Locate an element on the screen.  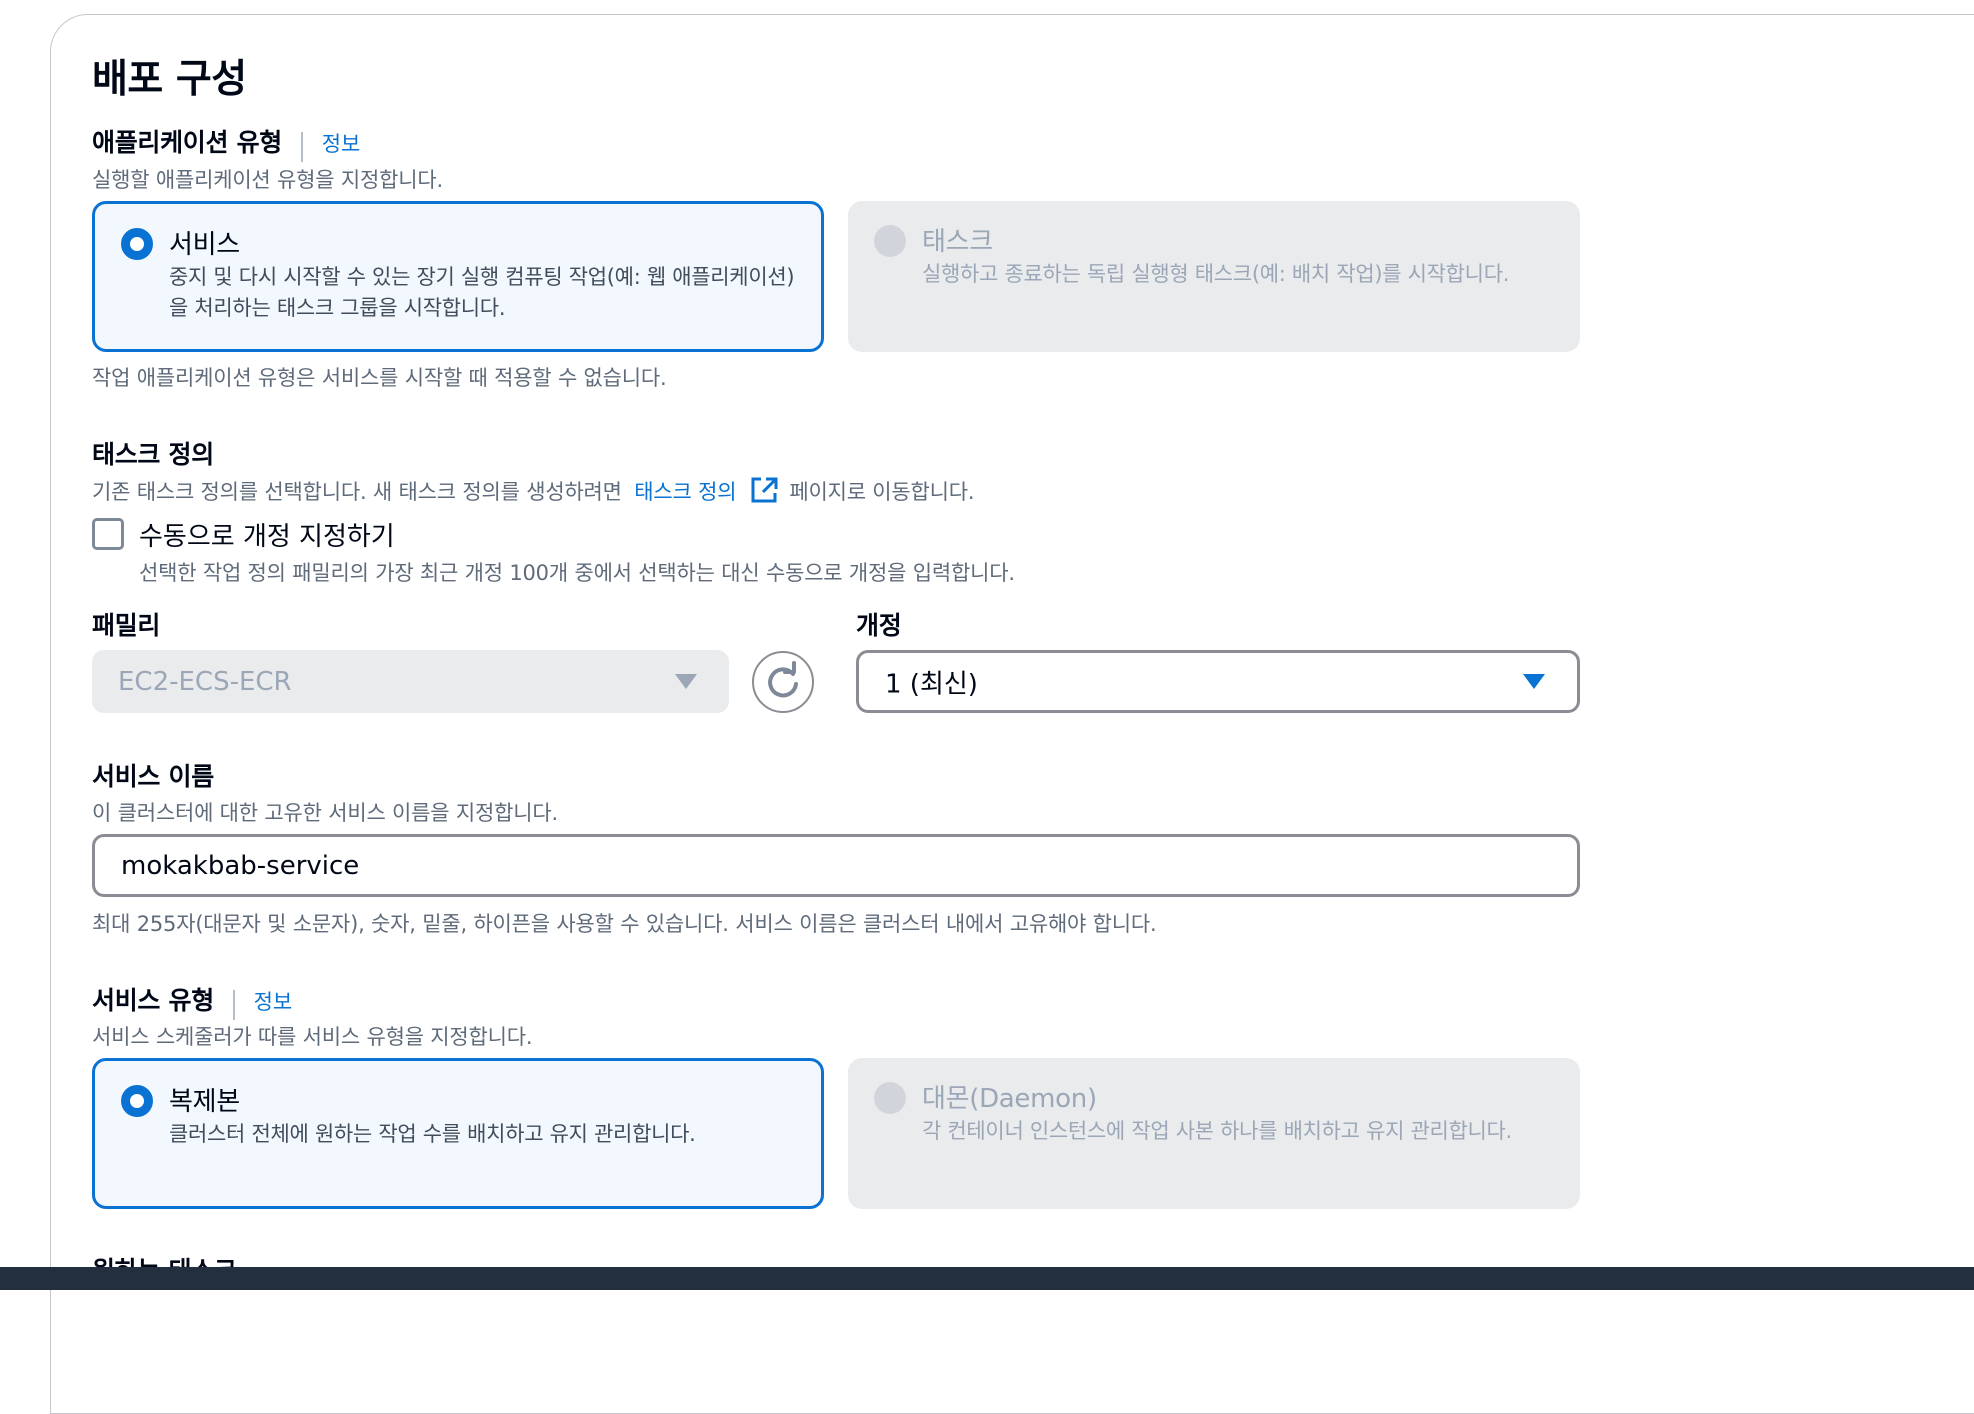
option-description: 실행하고 종료하는 독립 실행형 태스크(예: 배치 작업)를 시작합니다. is located at coordinates (1216, 274).